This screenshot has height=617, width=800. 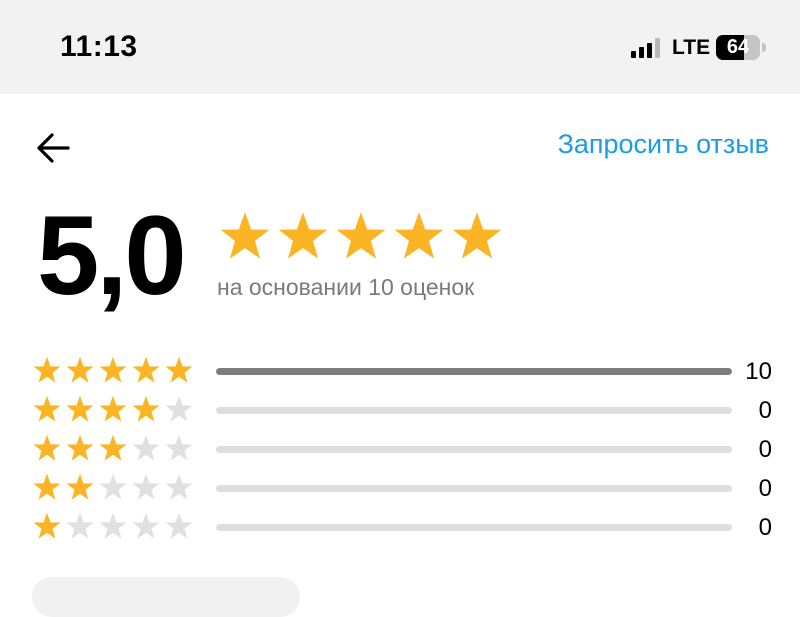 I want to click on breakdown-row-1: 0, so click(x=402, y=527).